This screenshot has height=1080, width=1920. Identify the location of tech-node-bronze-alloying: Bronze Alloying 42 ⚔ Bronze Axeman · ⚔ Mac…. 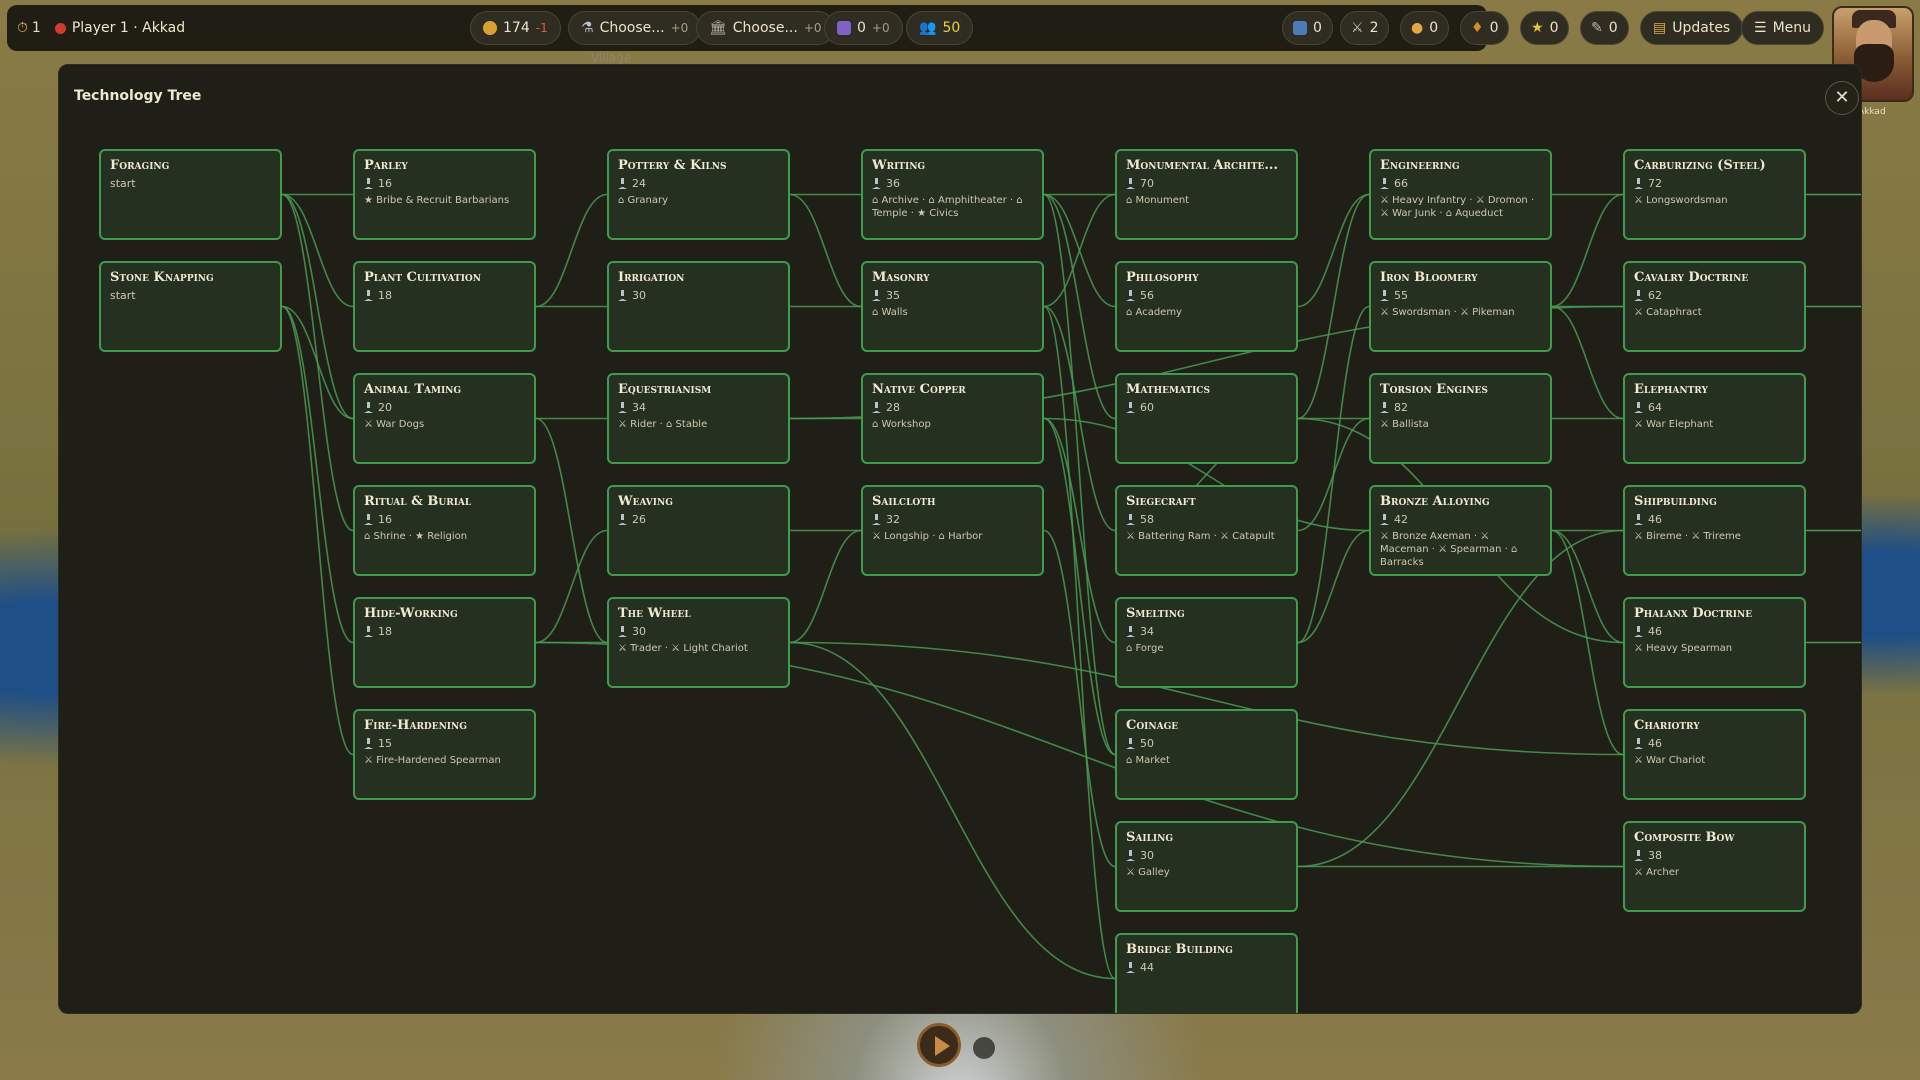
(1460, 530).